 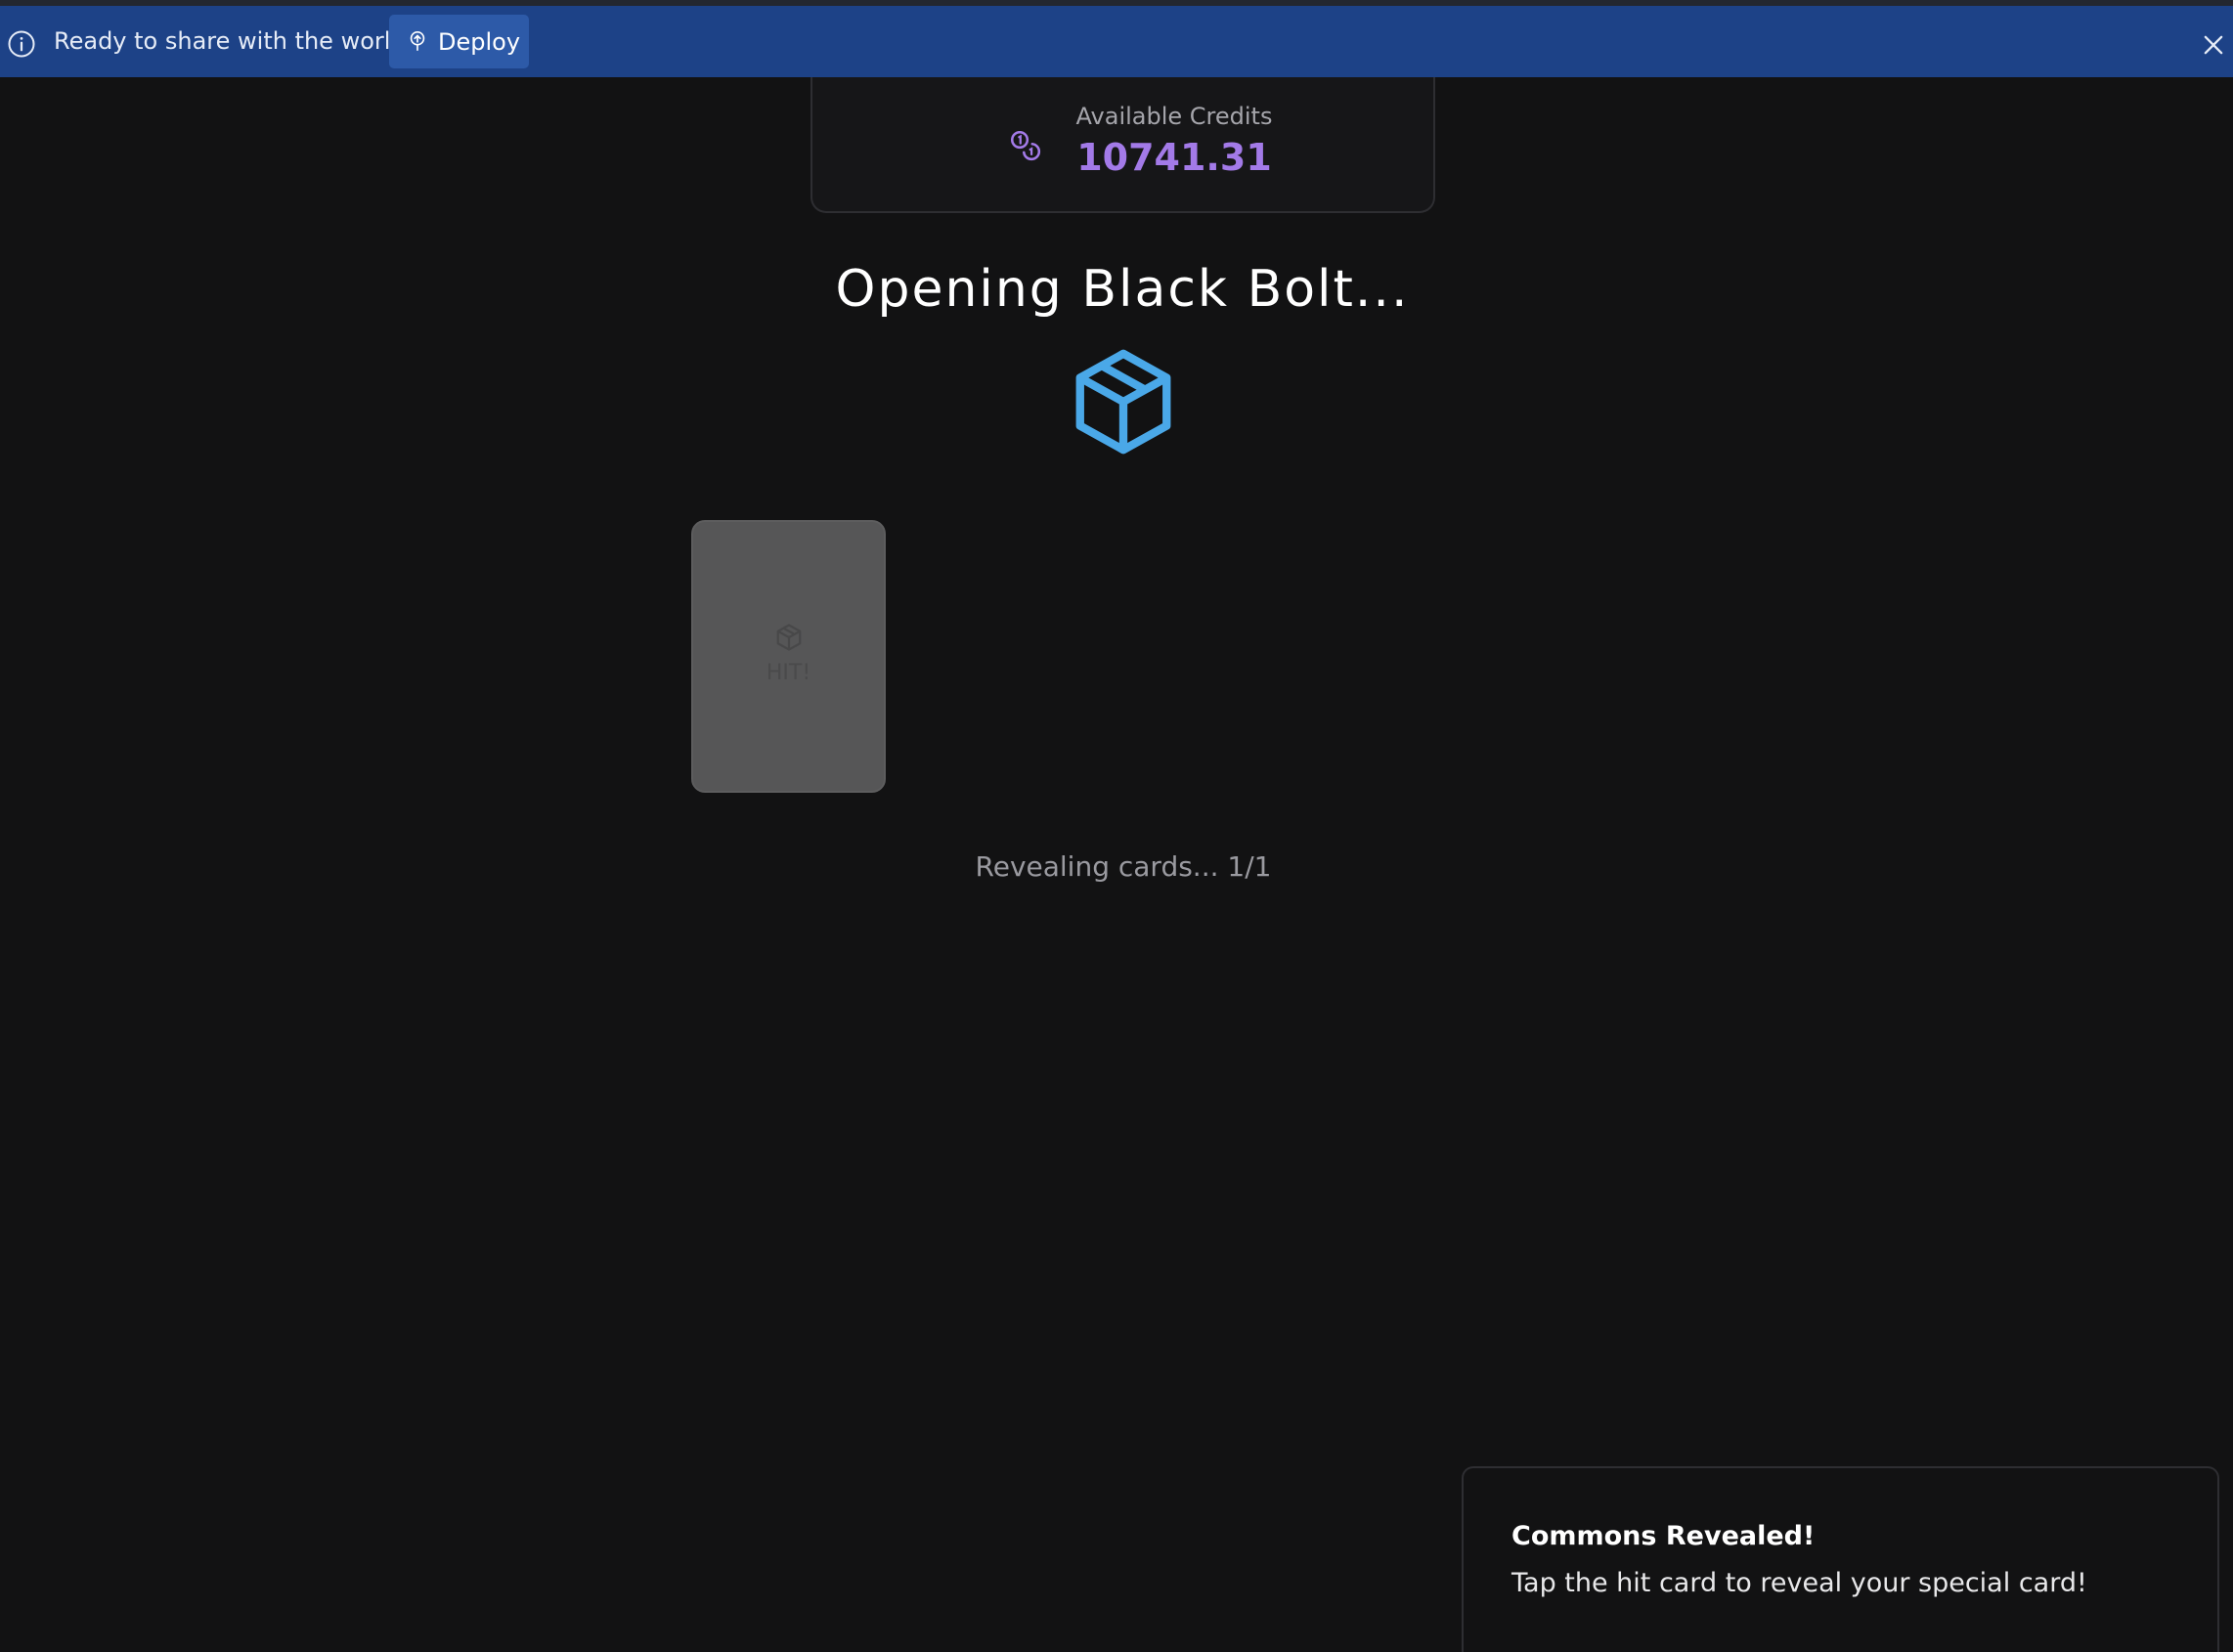 What do you see at coordinates (1174, 157) in the screenshot?
I see `credits-amount: 10741.31` at bounding box center [1174, 157].